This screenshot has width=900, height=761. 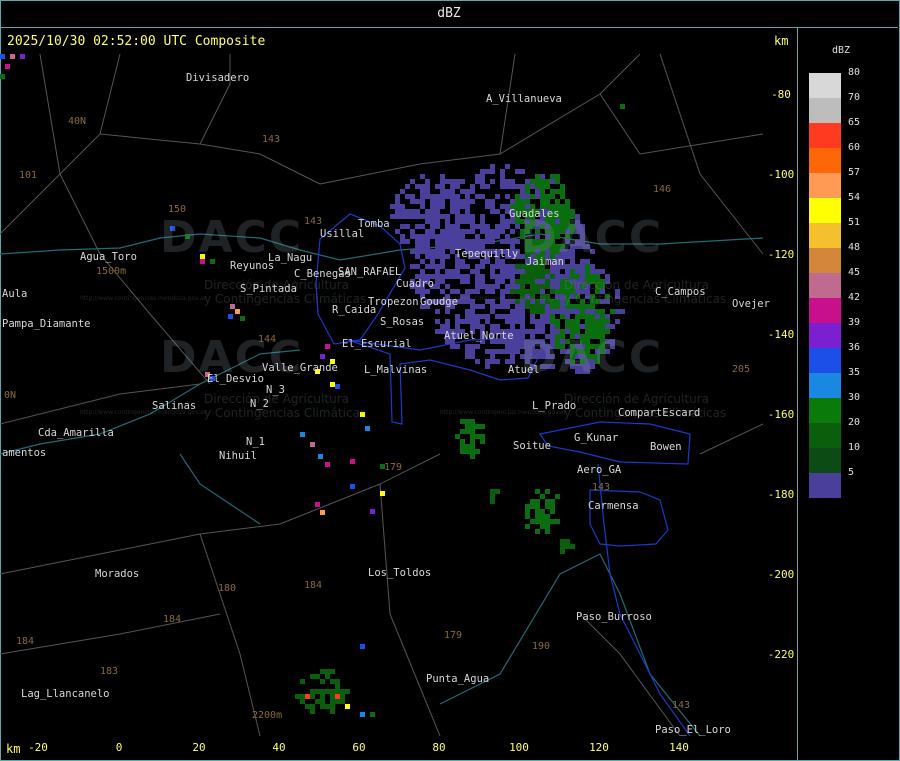 I want to click on legend-label: 10, so click(x=854, y=447).